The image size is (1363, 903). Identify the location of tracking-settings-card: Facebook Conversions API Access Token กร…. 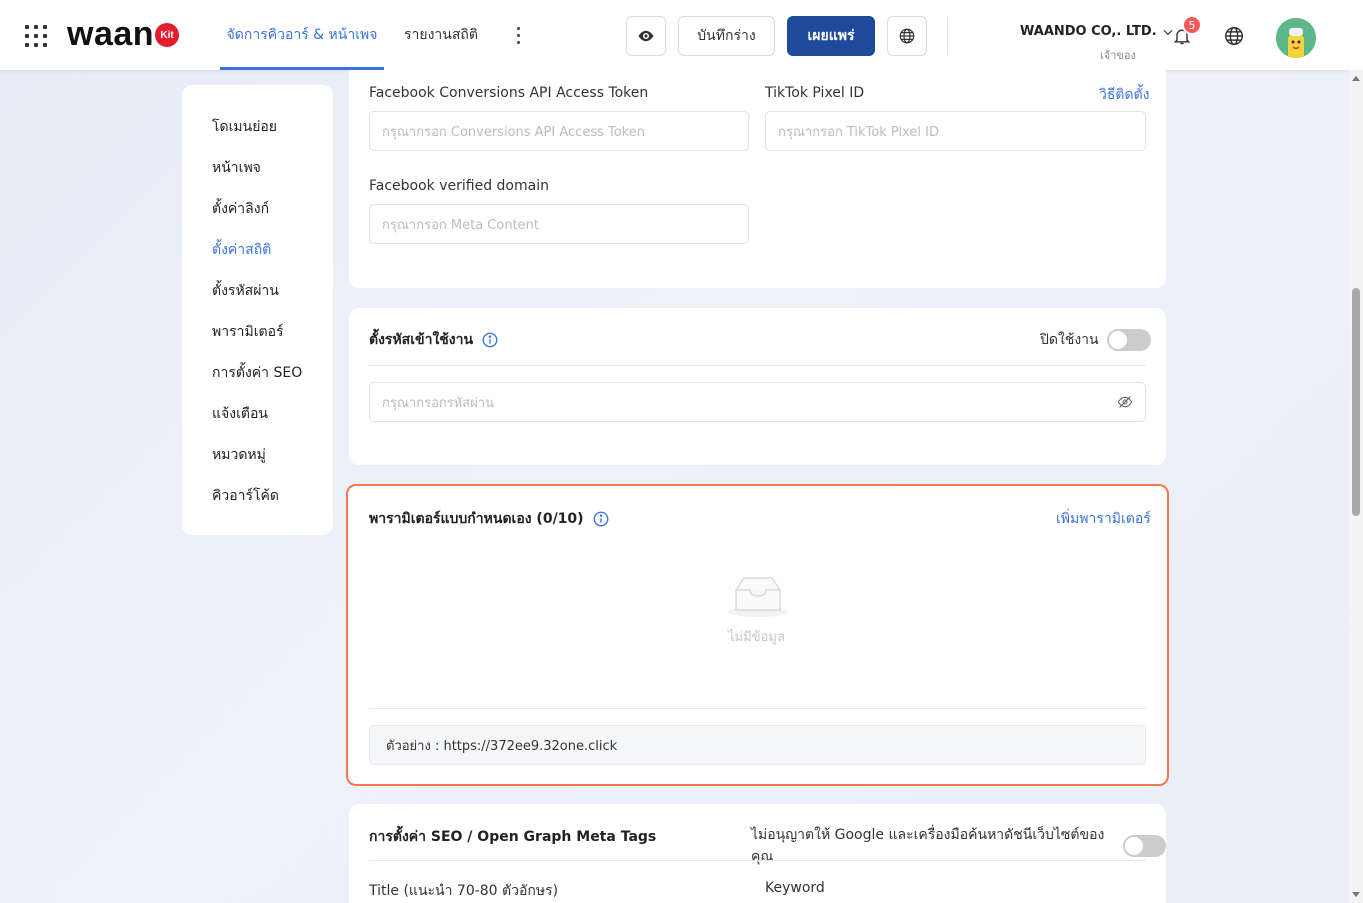
(757, 179).